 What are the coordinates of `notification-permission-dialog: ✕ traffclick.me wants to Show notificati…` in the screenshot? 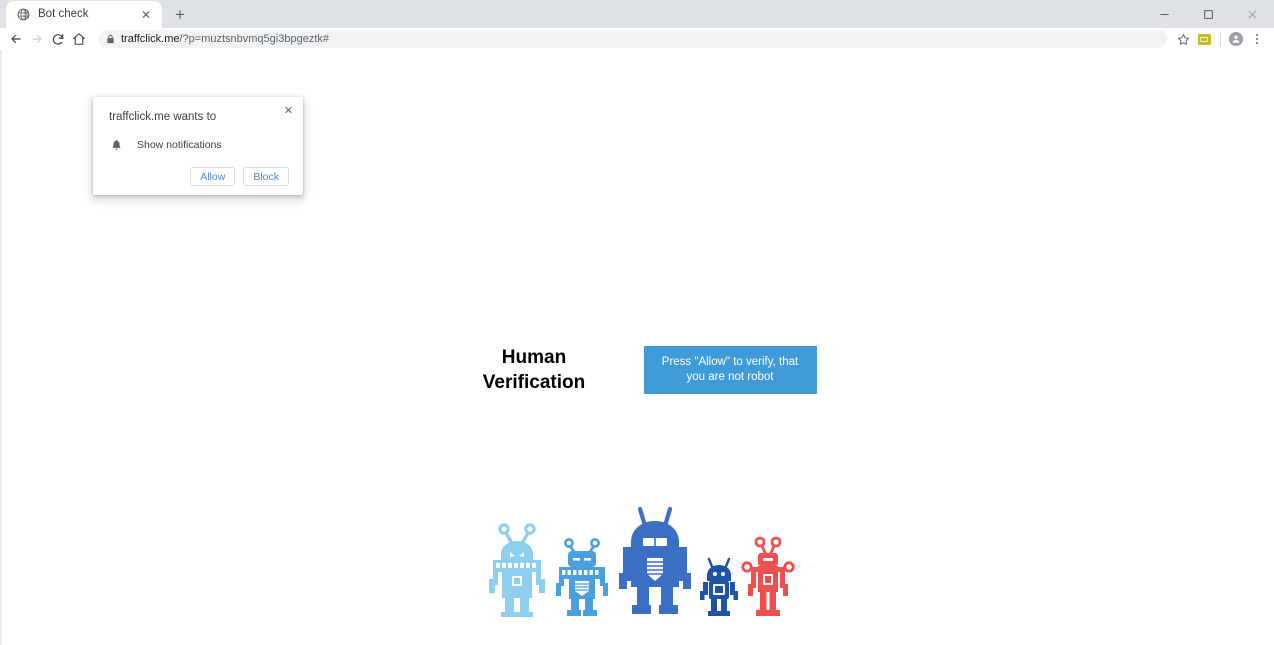 It's located at (198, 146).